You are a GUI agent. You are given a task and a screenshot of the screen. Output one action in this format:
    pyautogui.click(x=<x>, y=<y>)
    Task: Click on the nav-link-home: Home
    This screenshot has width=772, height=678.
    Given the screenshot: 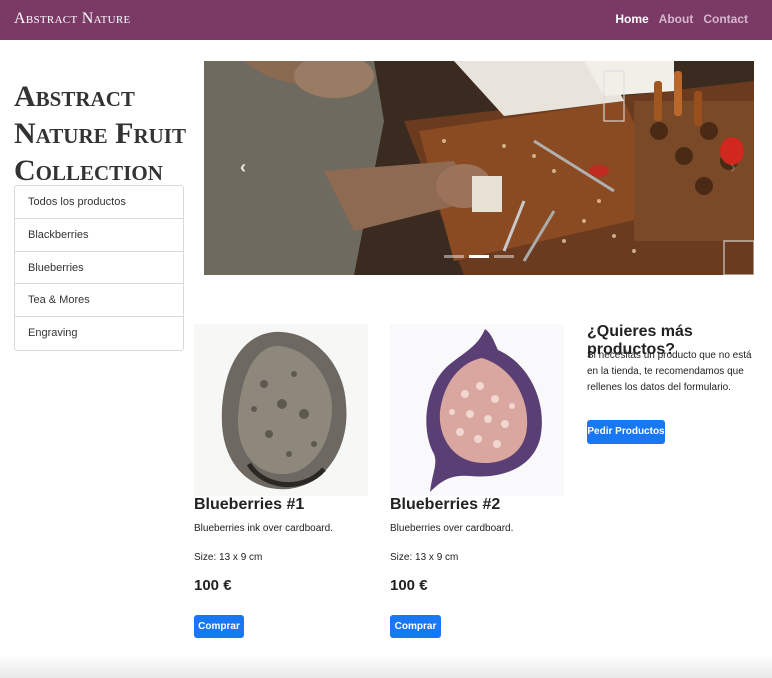 What is the action you would take?
    pyautogui.click(x=631, y=19)
    